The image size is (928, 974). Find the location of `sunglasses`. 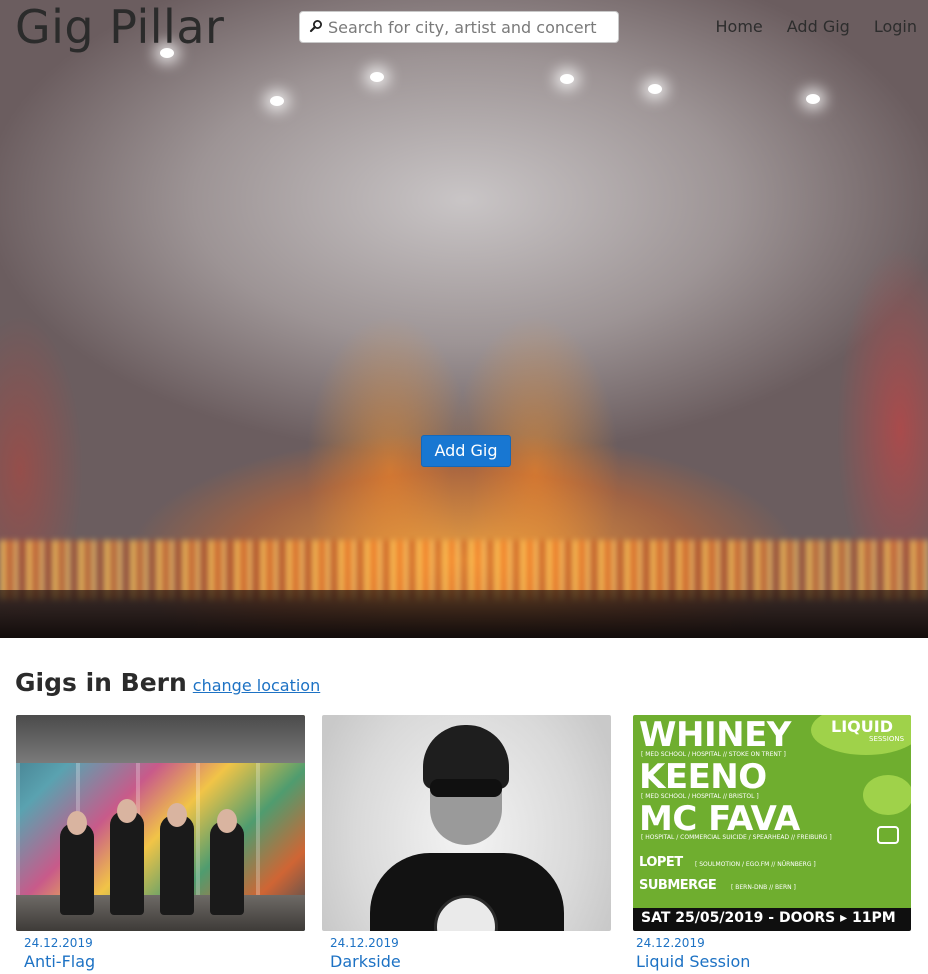

sunglasses is located at coordinates (466, 788).